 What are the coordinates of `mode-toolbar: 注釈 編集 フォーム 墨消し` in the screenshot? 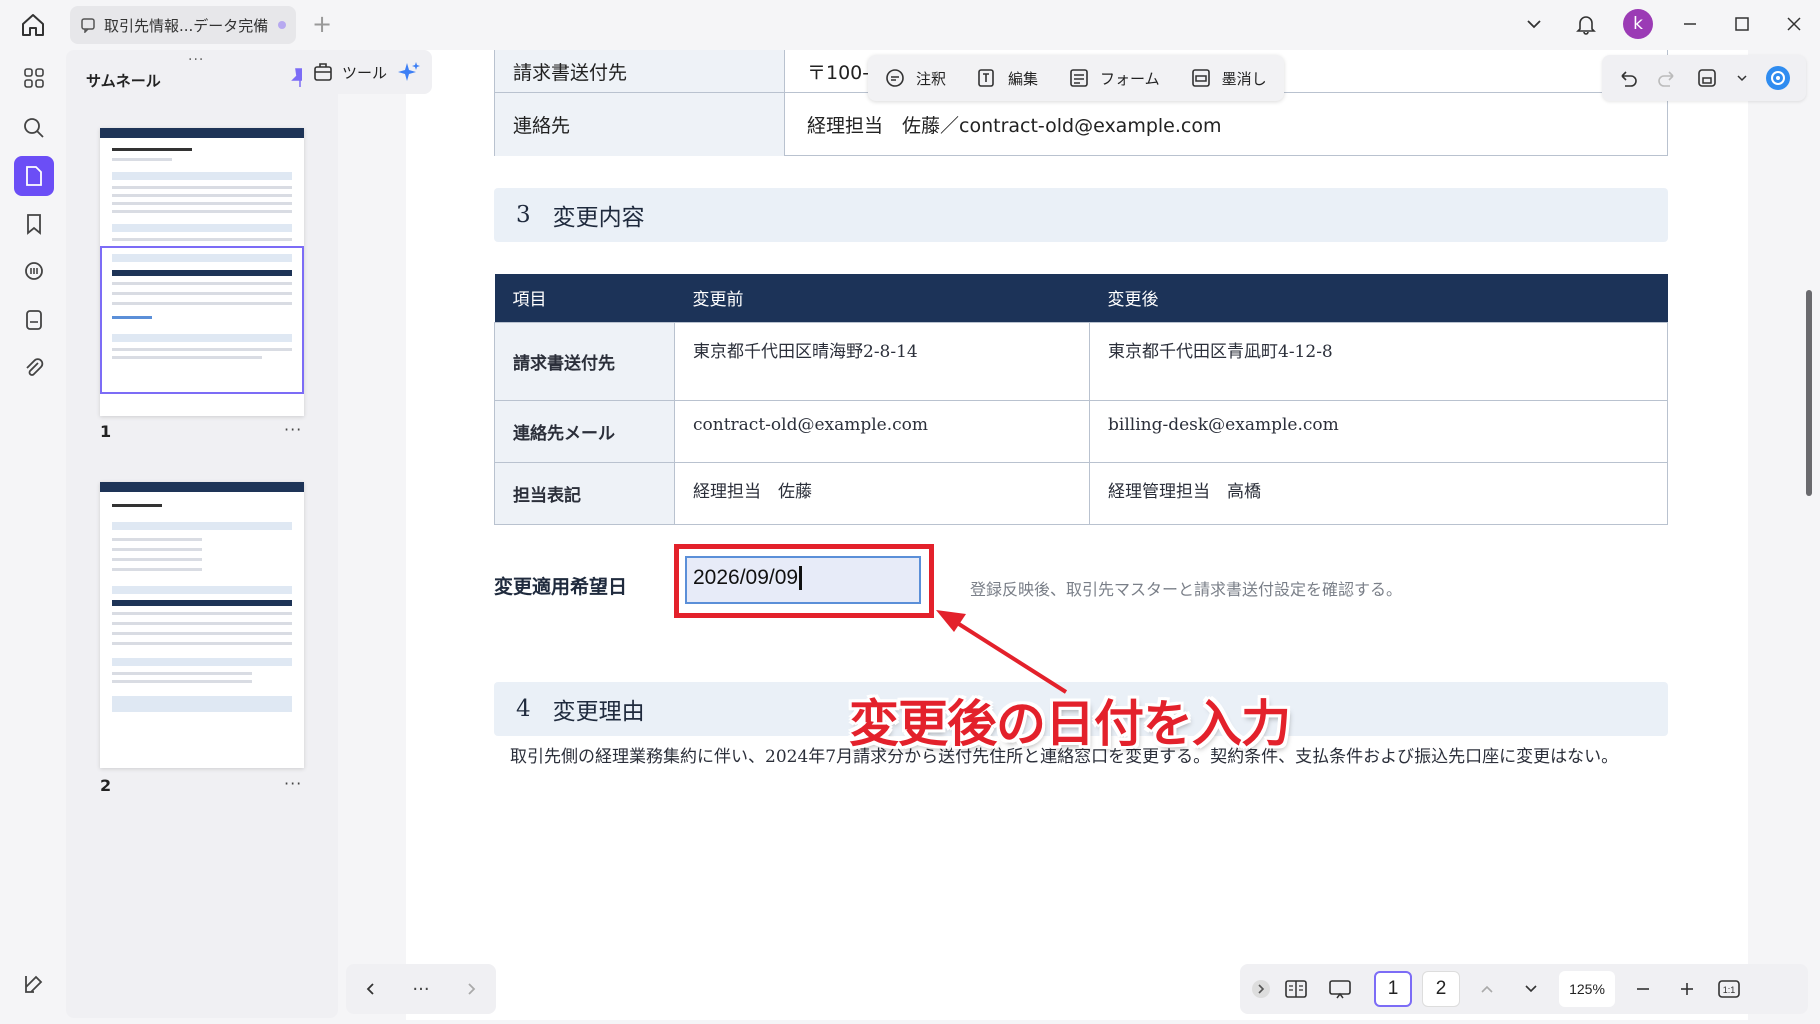 It's located at (1076, 78).